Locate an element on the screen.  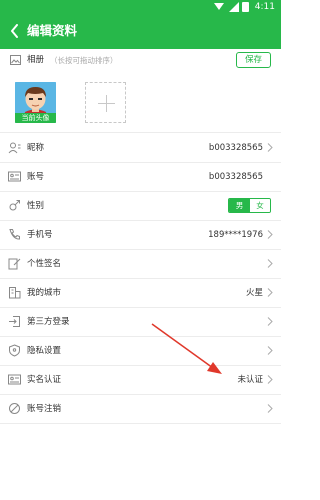
photo-icon is located at coordinates (15, 60).